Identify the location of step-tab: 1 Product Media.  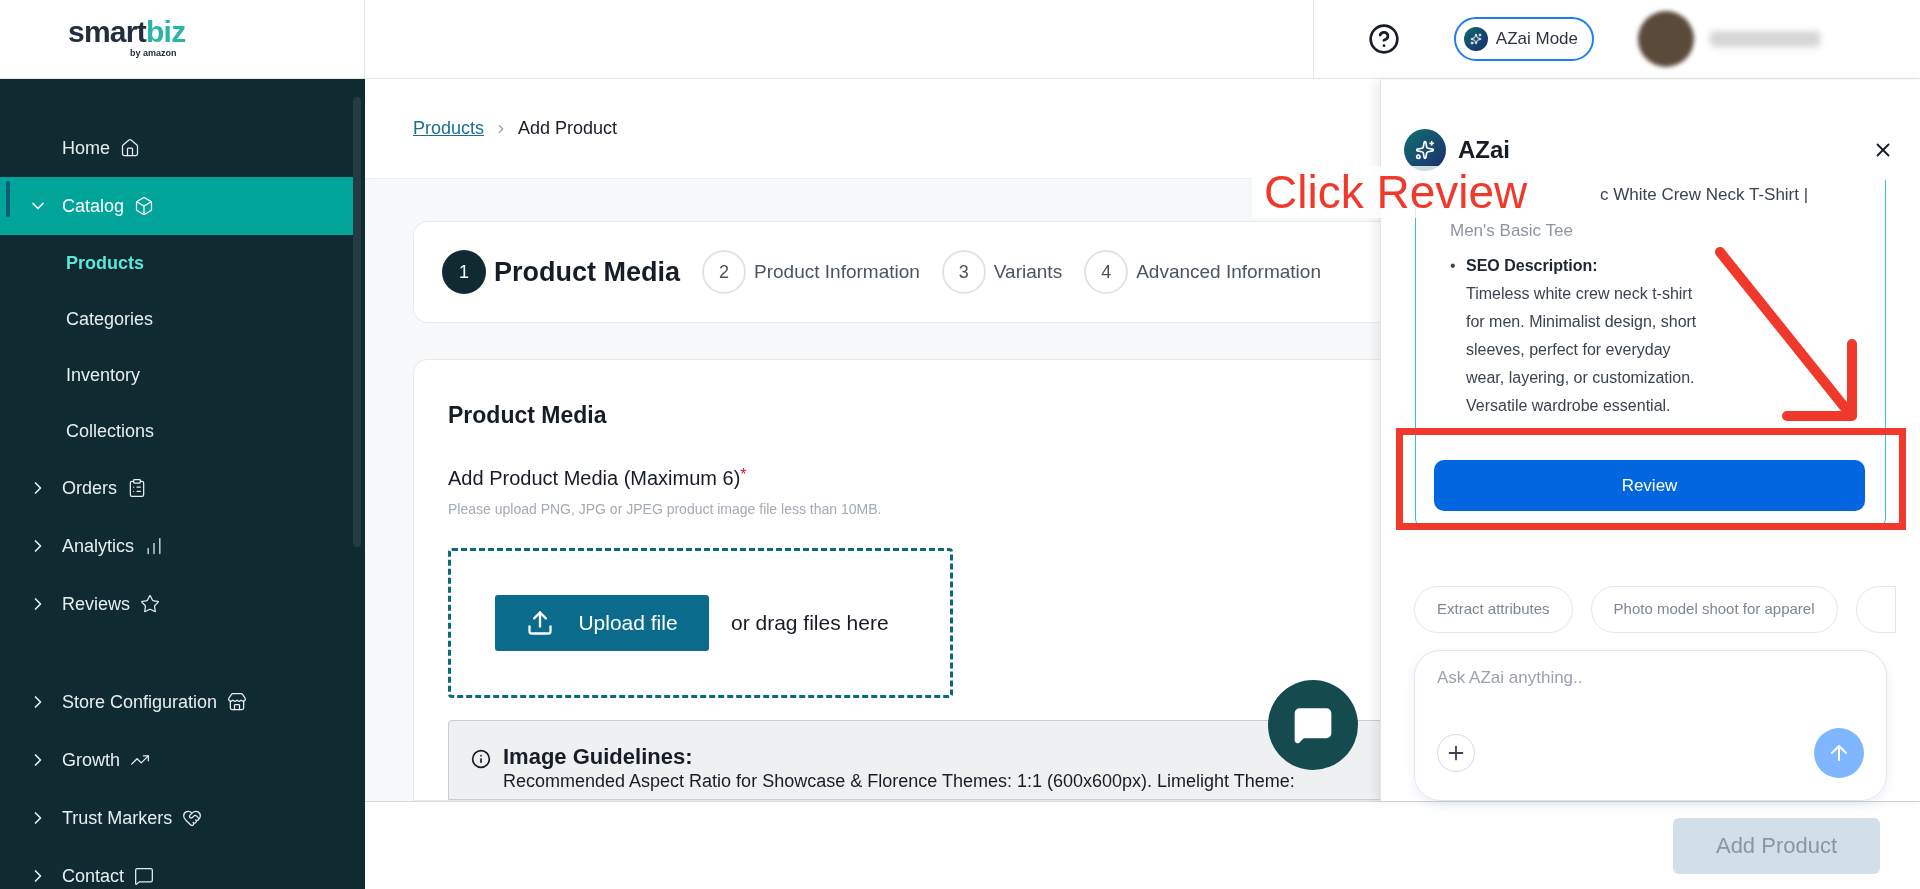
(561, 272).